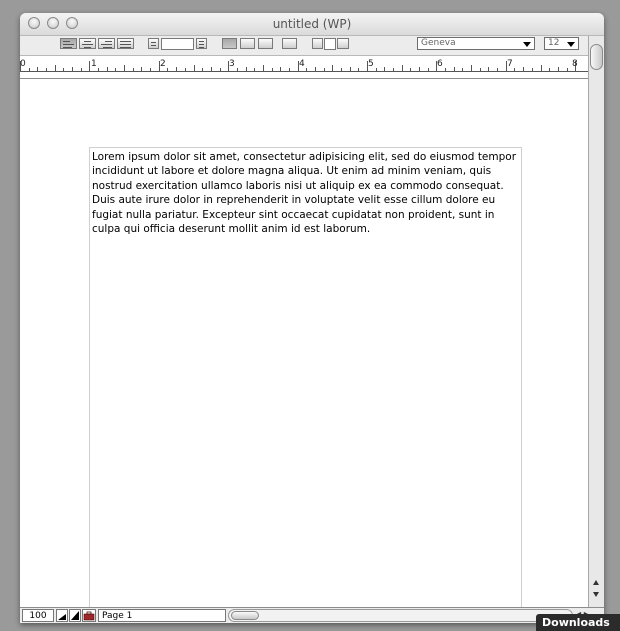  I want to click on spacing-increase-button, so click(201, 43).